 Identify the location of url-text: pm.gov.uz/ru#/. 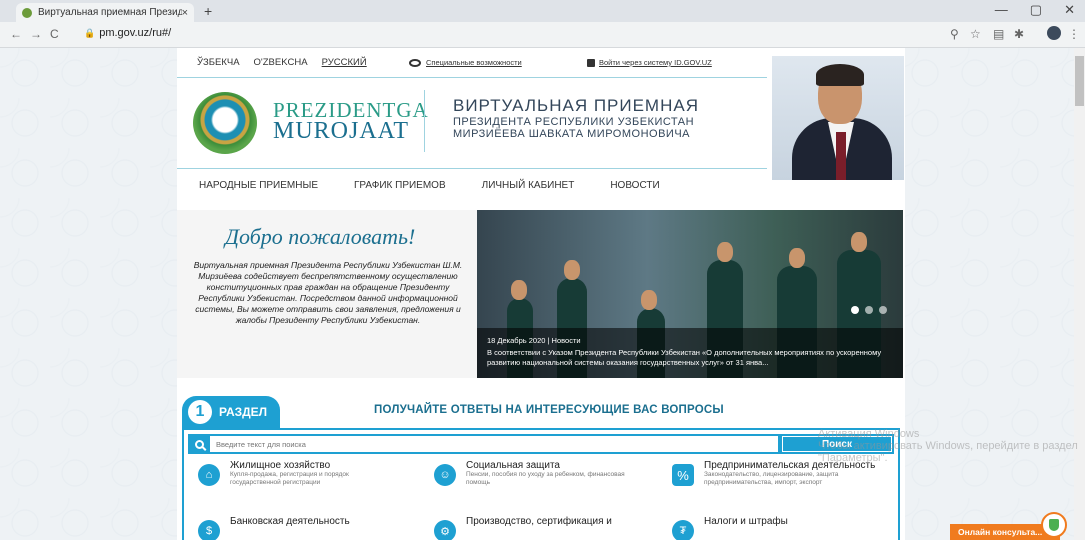
(135, 33).